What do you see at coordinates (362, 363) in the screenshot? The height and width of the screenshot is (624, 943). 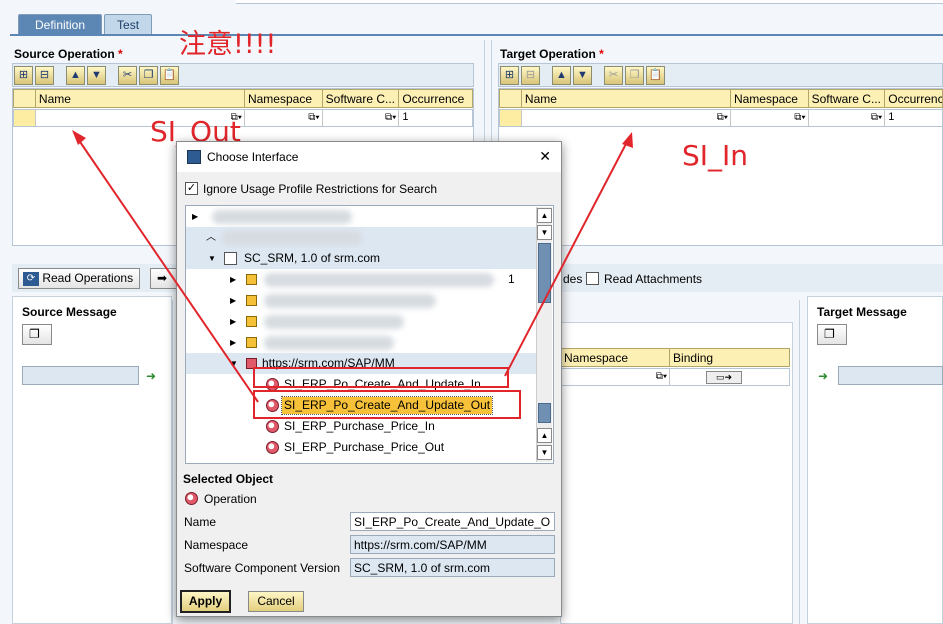 I see `tree-node-namespace-mm: ▼ https://srm.com/SAP/MM` at bounding box center [362, 363].